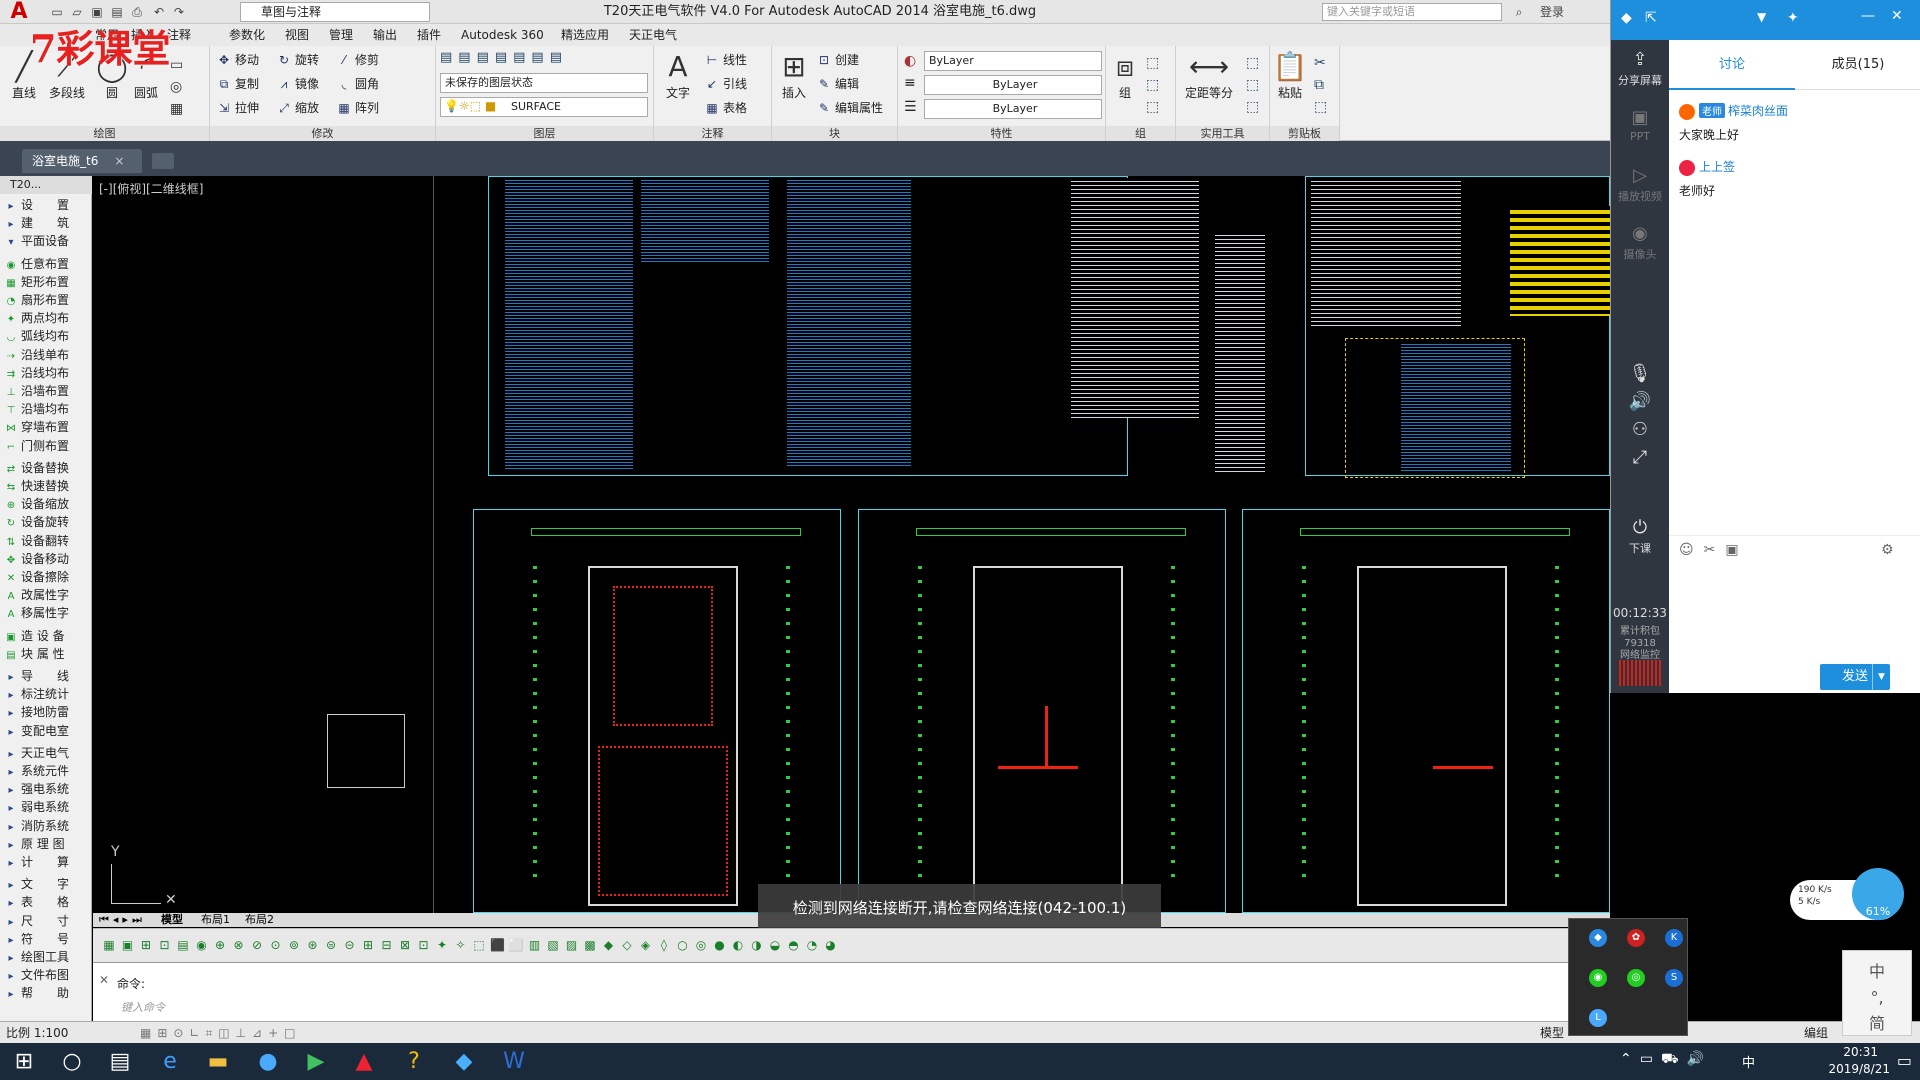  I want to click on palette-item: ◔ 扇形布置, so click(46, 300).